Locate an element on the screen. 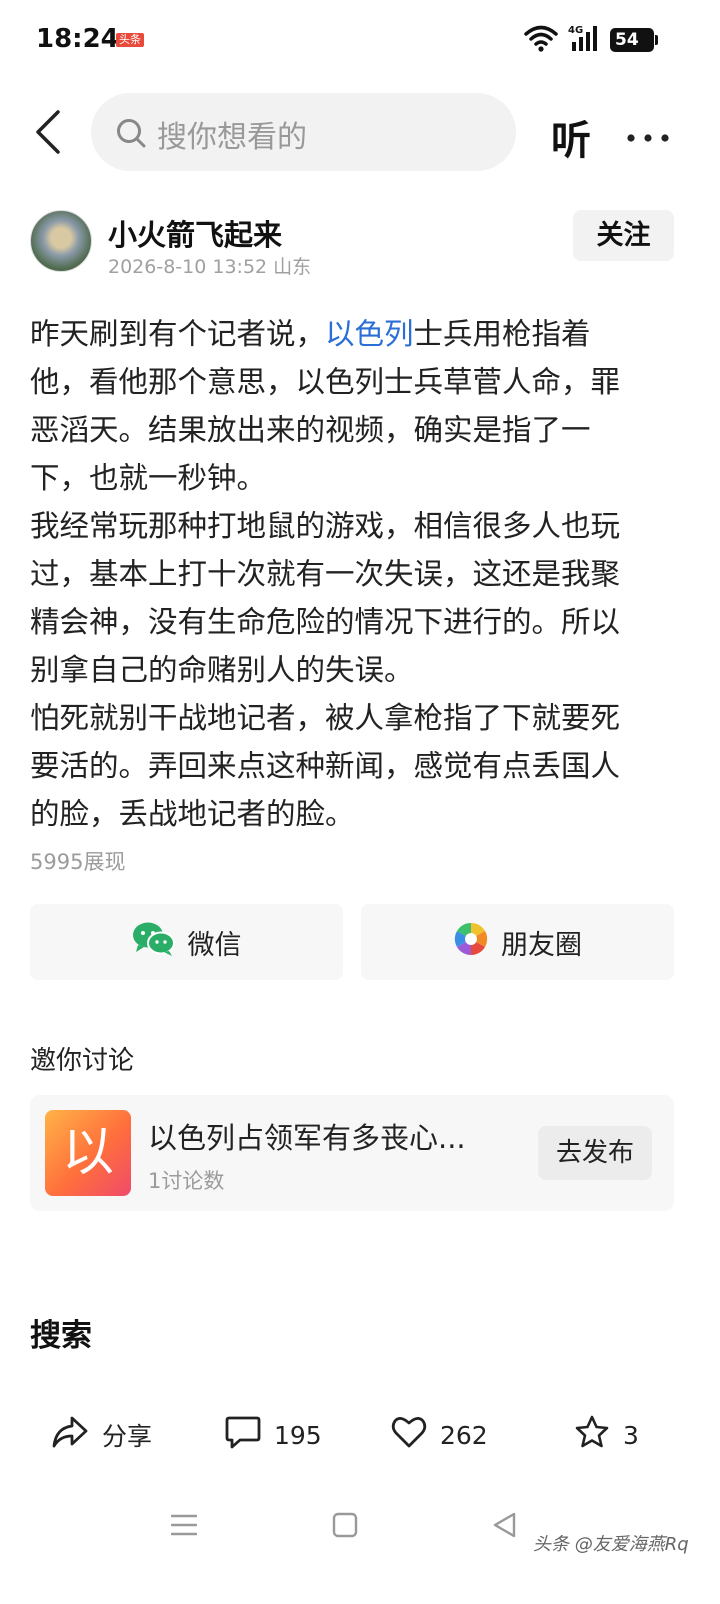  comment-count: 195 is located at coordinates (298, 1435).